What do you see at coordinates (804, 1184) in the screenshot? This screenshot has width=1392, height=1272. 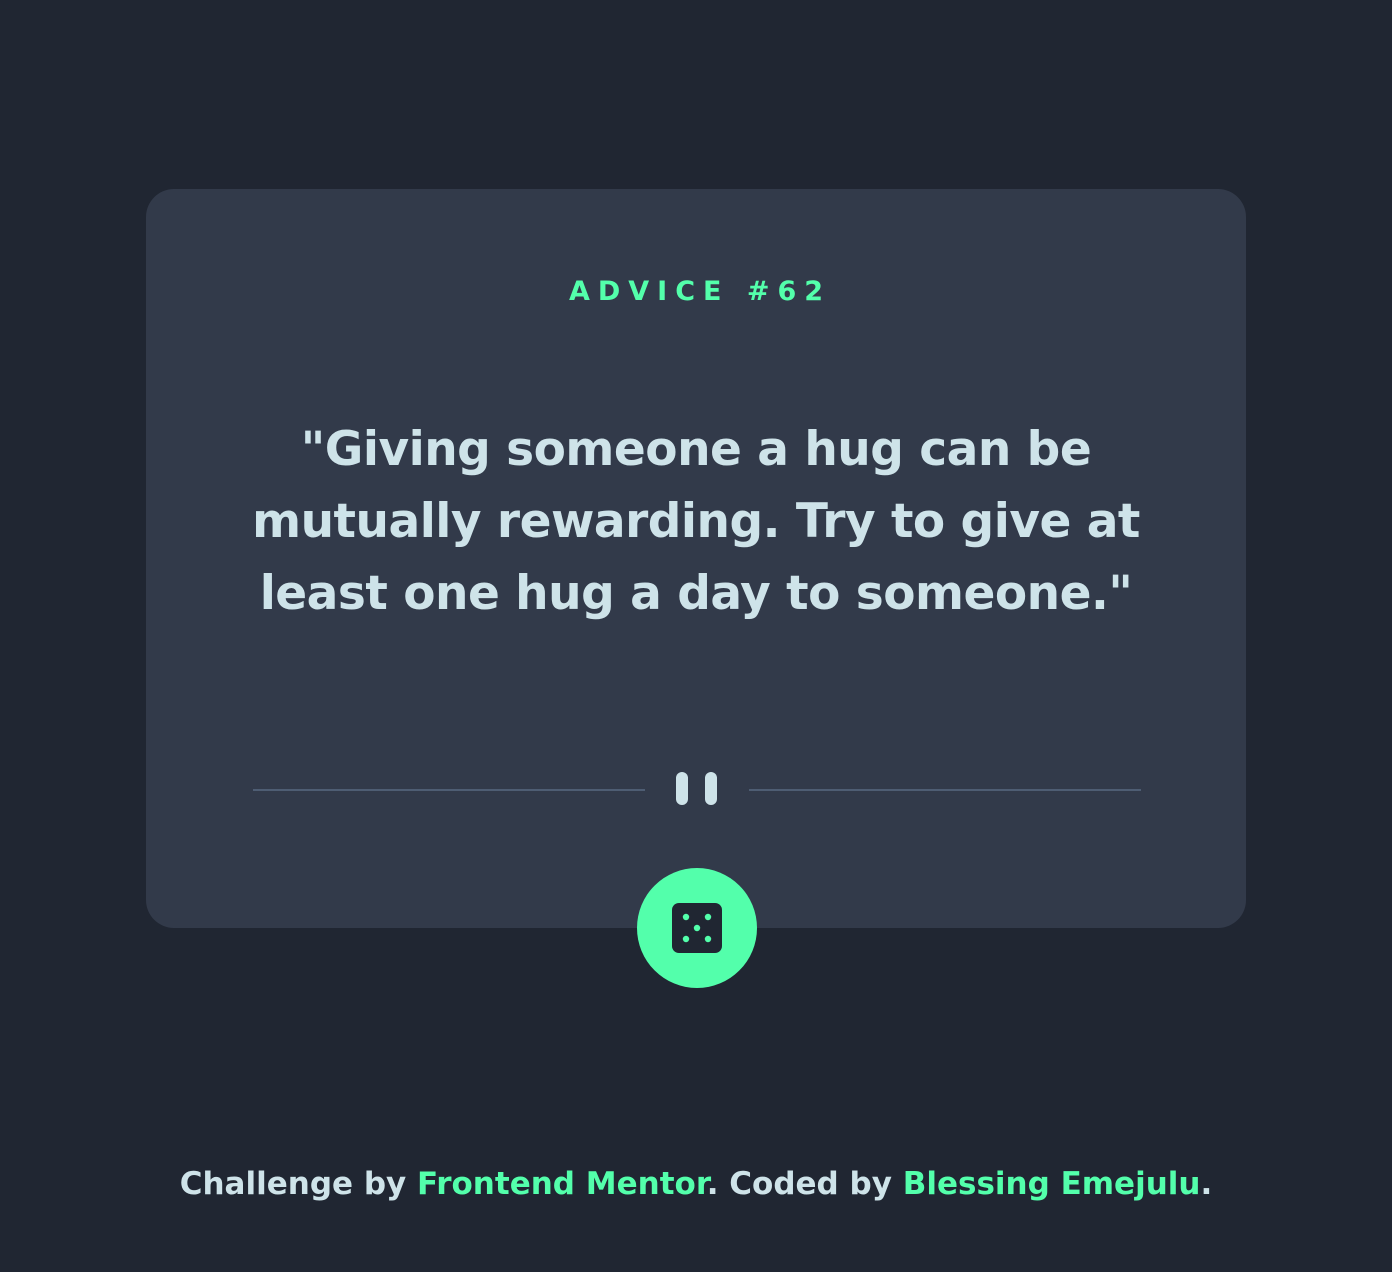 I see `footer-middle: . Coded by` at bounding box center [804, 1184].